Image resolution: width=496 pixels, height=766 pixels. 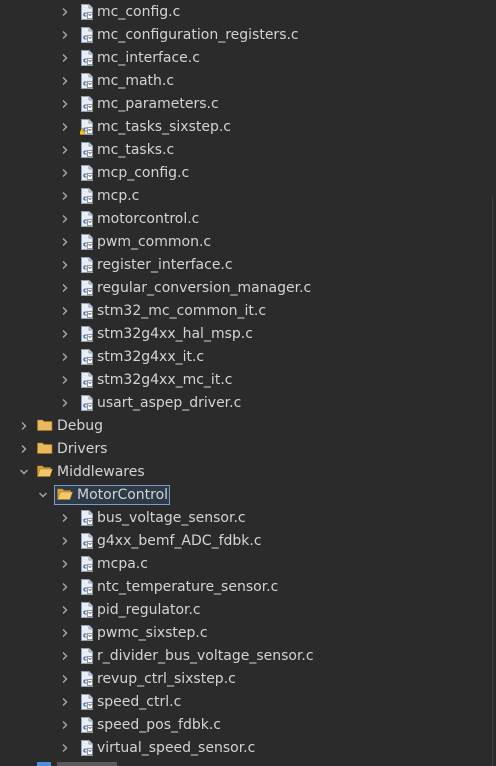 What do you see at coordinates (245, 633) in the screenshot?
I see `file-row: c pwmc_sixstep.c` at bounding box center [245, 633].